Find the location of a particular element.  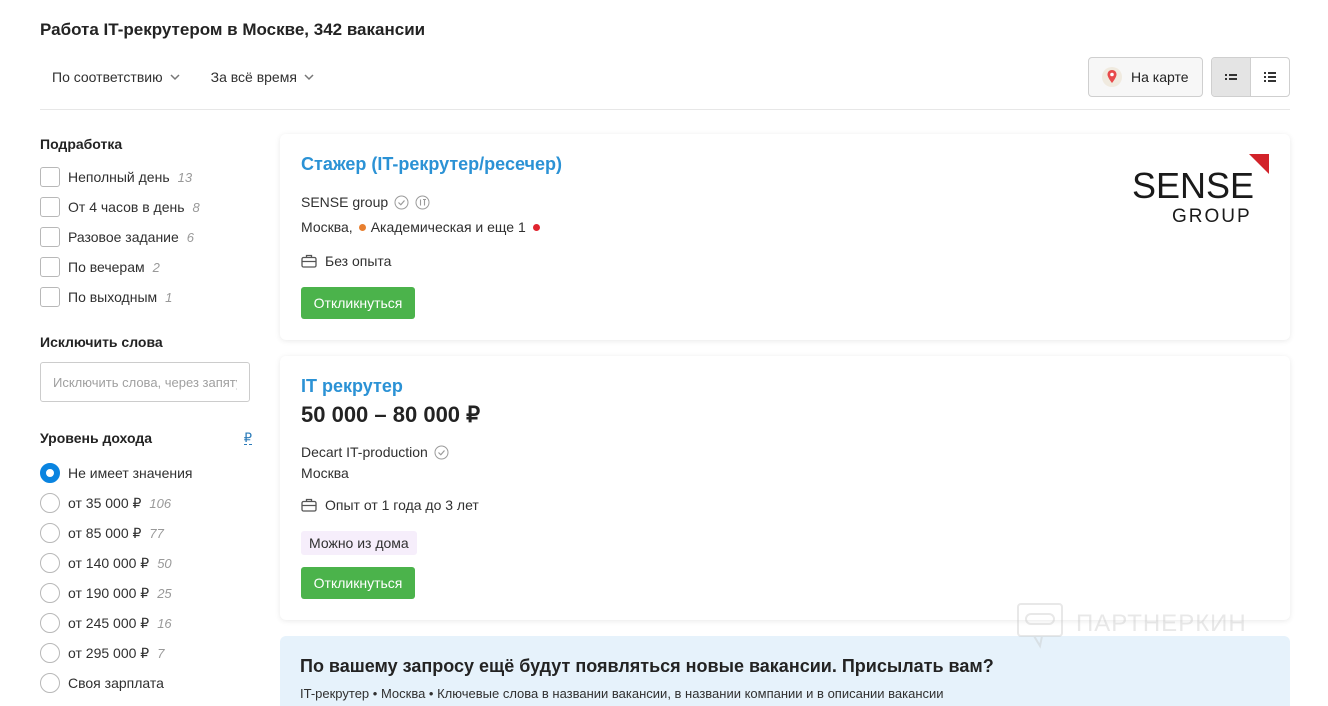

company-row: SENSE group is located at coordinates (365, 202).